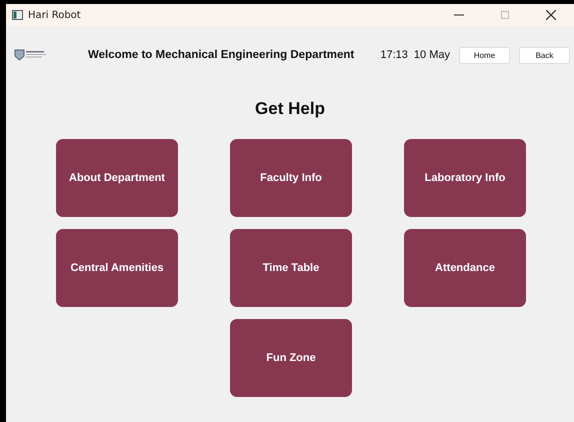 This screenshot has height=422, width=574. Describe the element at coordinates (55, 15) in the screenshot. I see `window-title: Hari Robot` at that location.